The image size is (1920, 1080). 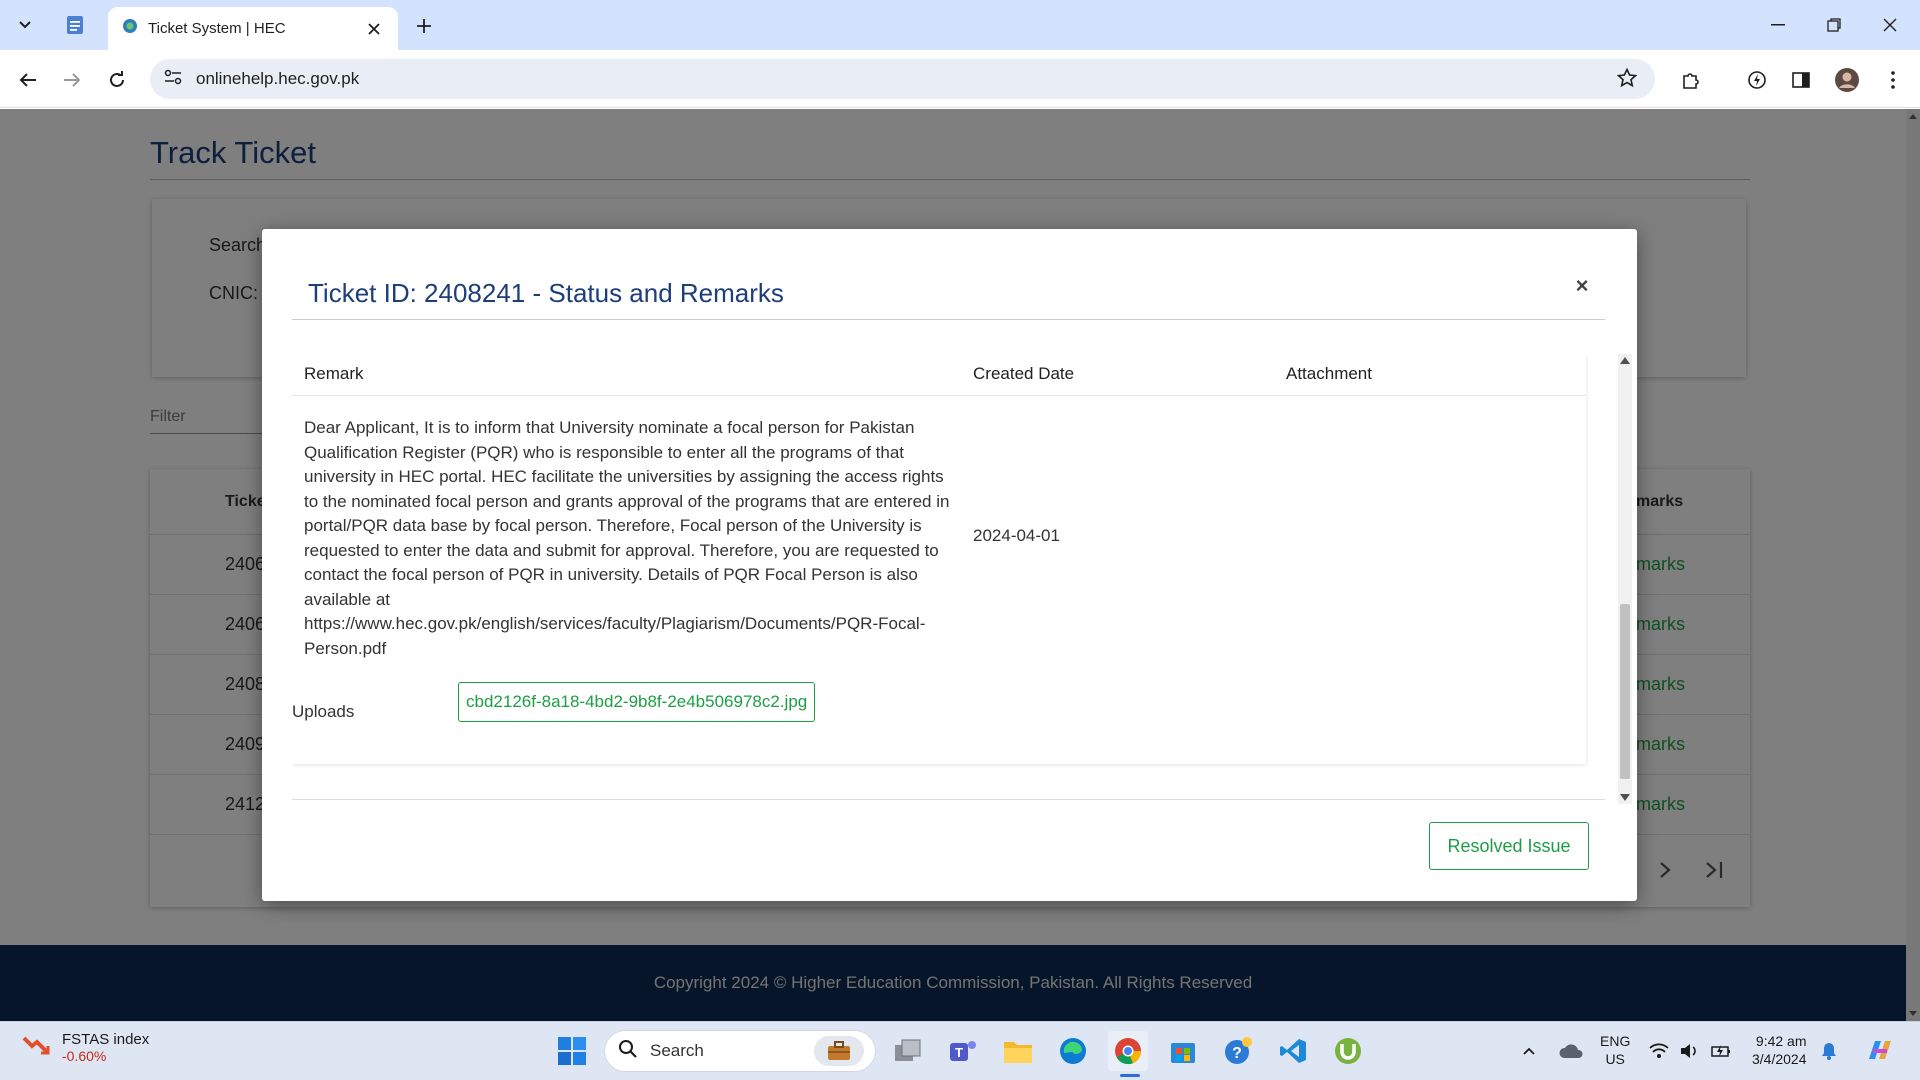 I want to click on battery-icon, so click(x=1721, y=1051).